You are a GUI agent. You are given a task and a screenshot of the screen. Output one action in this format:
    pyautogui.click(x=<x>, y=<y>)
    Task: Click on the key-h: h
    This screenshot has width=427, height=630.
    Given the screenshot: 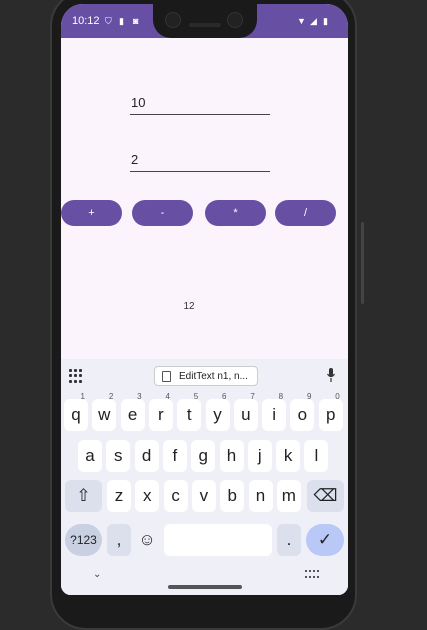 What is the action you would take?
    pyautogui.click(x=231, y=456)
    